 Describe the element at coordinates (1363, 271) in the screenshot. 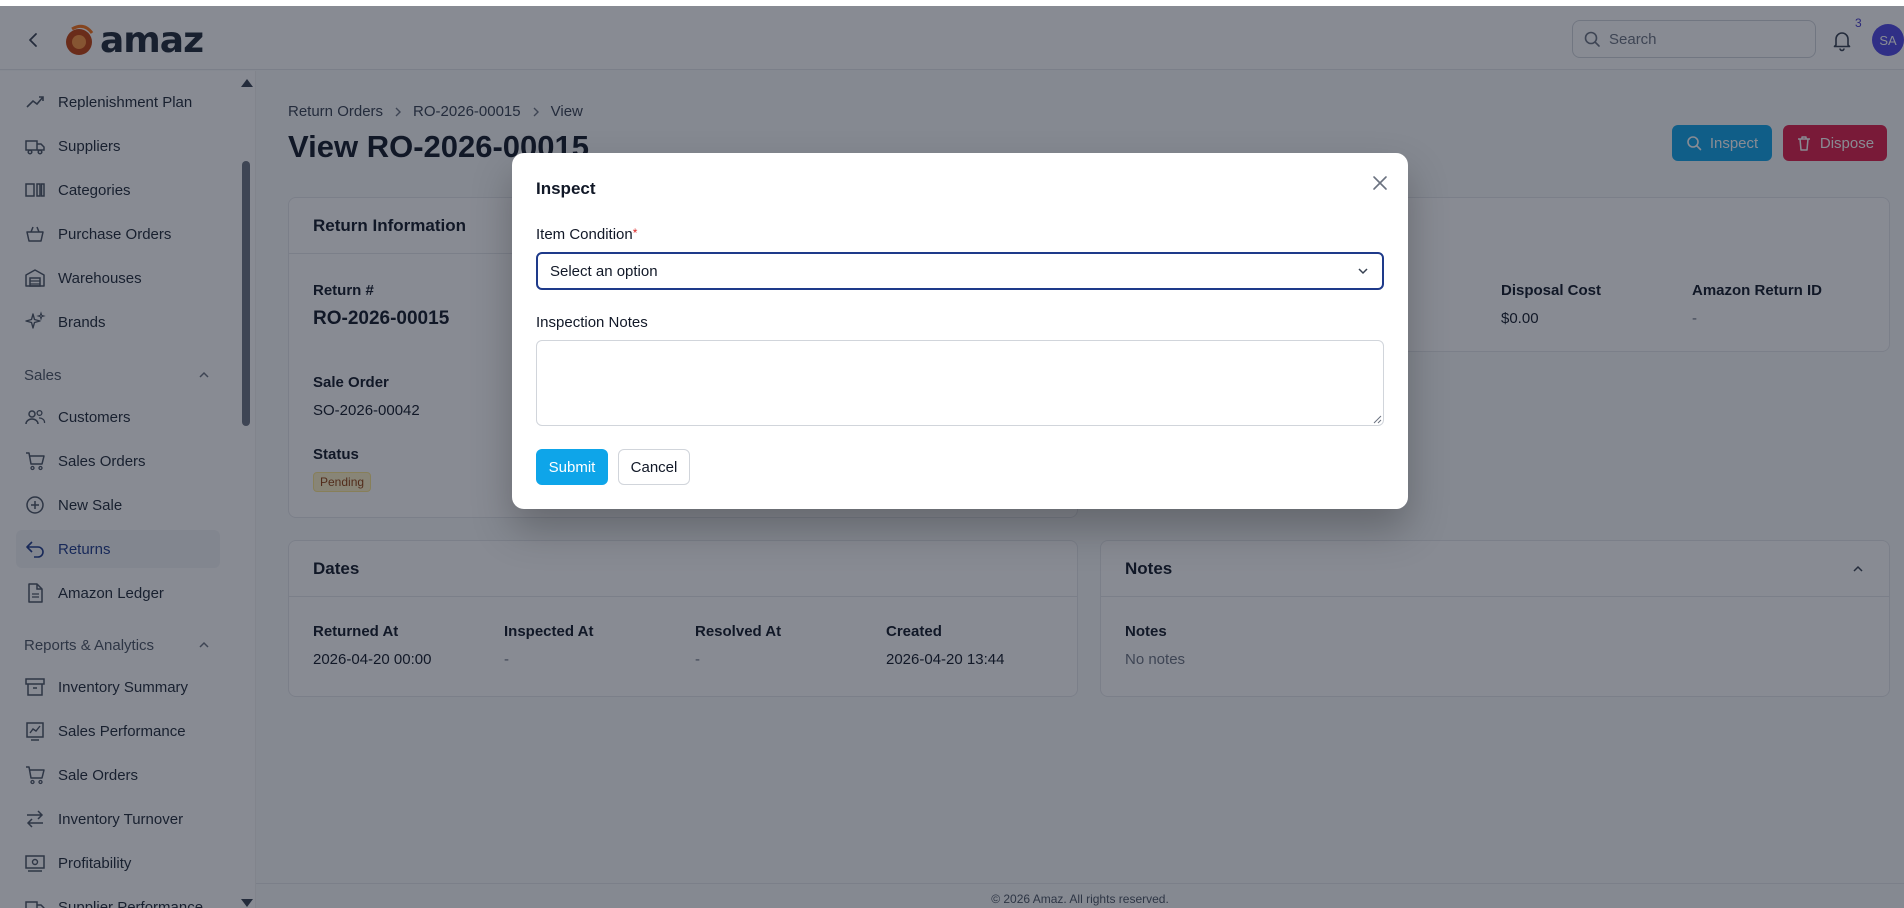

I see `chevron-down-icon` at that location.